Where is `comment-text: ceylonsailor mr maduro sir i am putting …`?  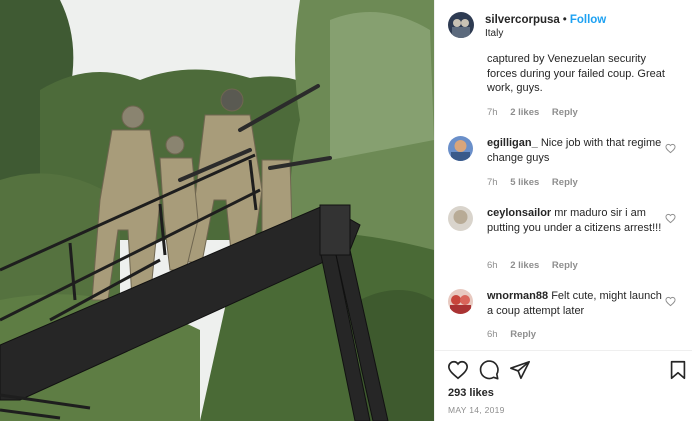
comment-text: ceylonsailor mr maduro sir i am putting … is located at coordinates (577, 220).